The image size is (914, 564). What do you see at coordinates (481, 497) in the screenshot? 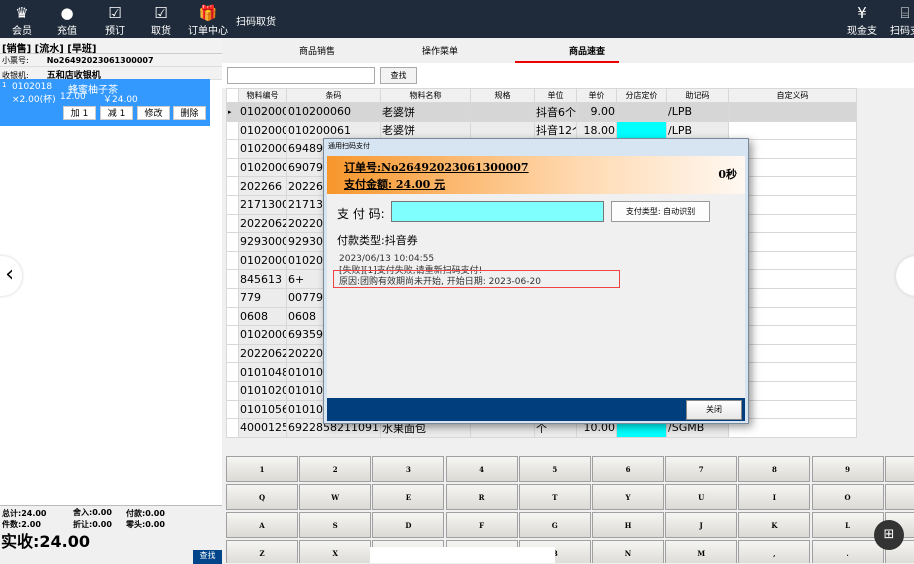
I see `key-button: R` at bounding box center [481, 497].